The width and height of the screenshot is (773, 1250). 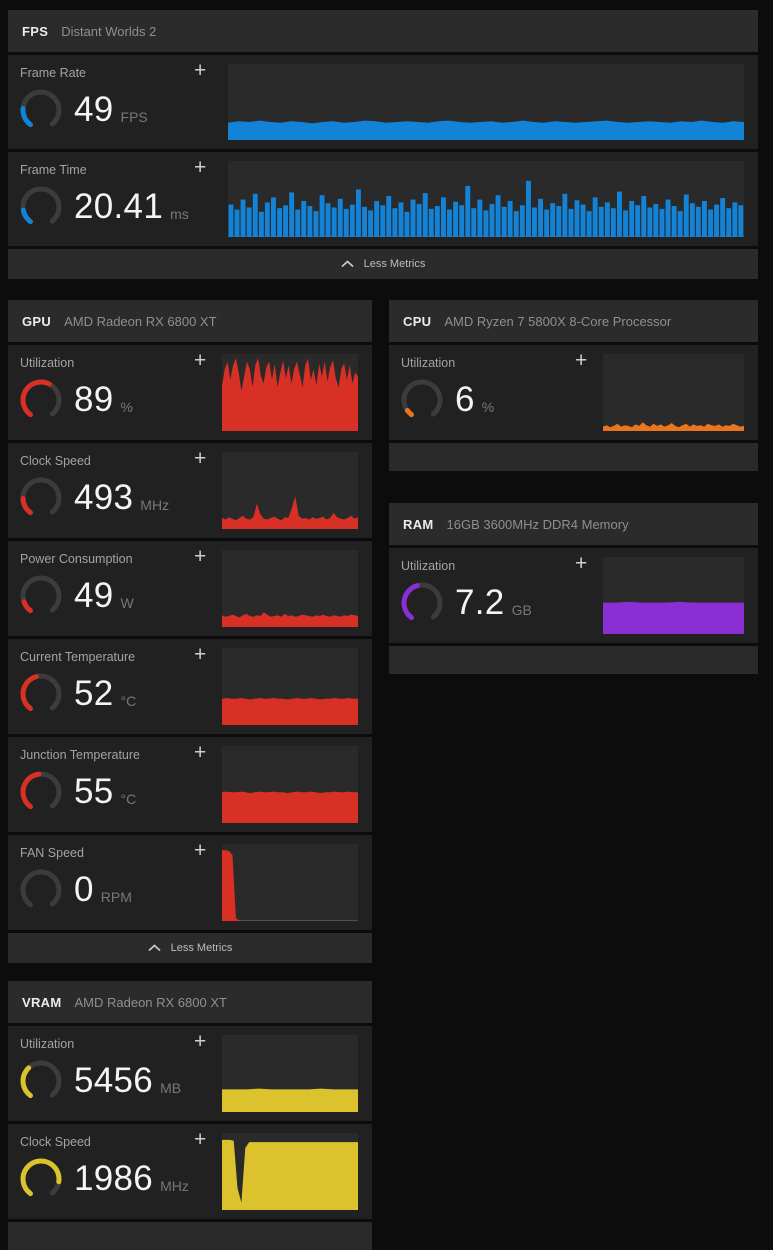 What do you see at coordinates (116, 896) in the screenshot?
I see `metric-unit: RPM` at bounding box center [116, 896].